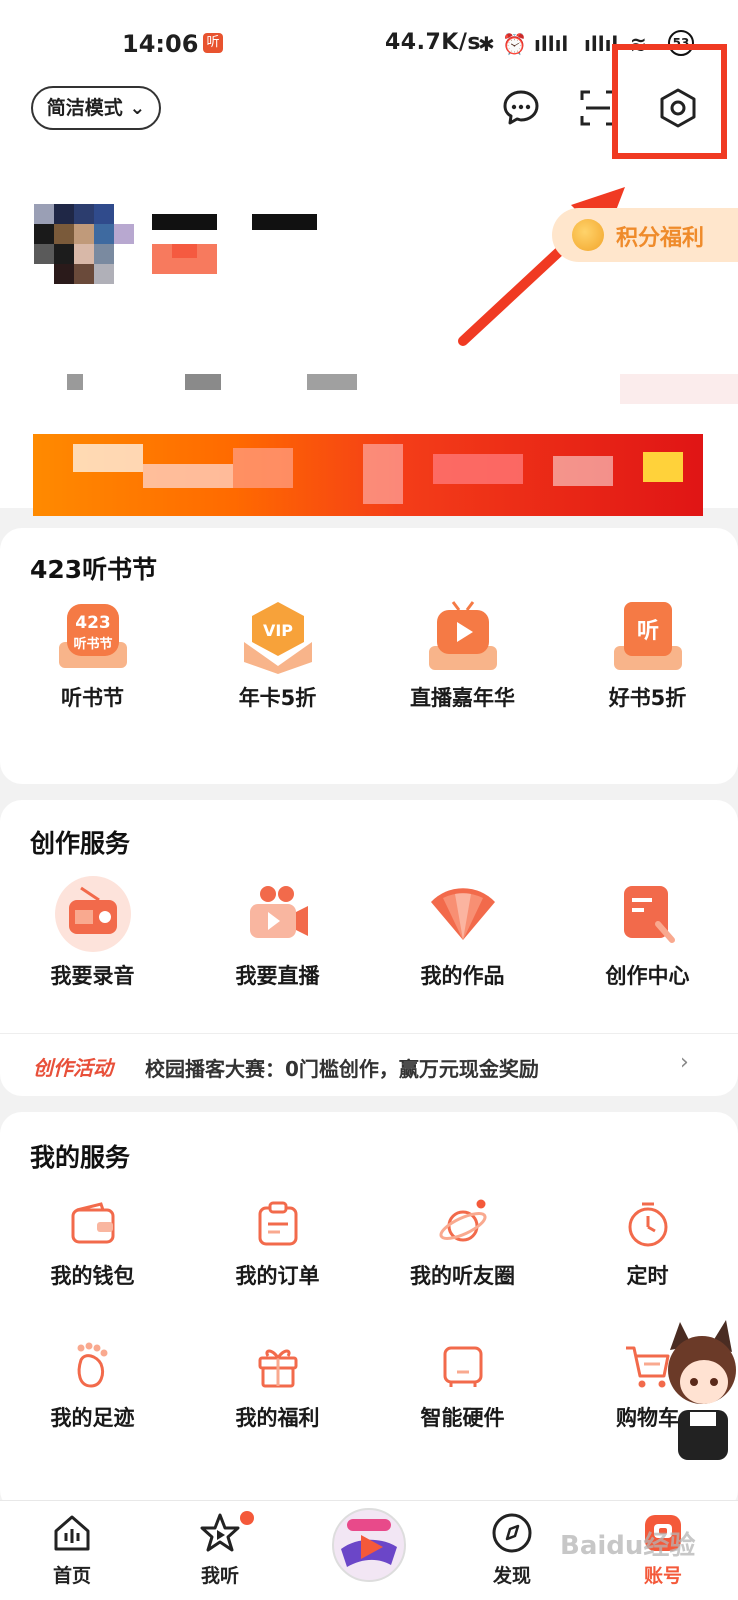 The height and width of the screenshot is (1600, 738). I want to click on wallet-label: 我的钱包, so click(92, 1276).